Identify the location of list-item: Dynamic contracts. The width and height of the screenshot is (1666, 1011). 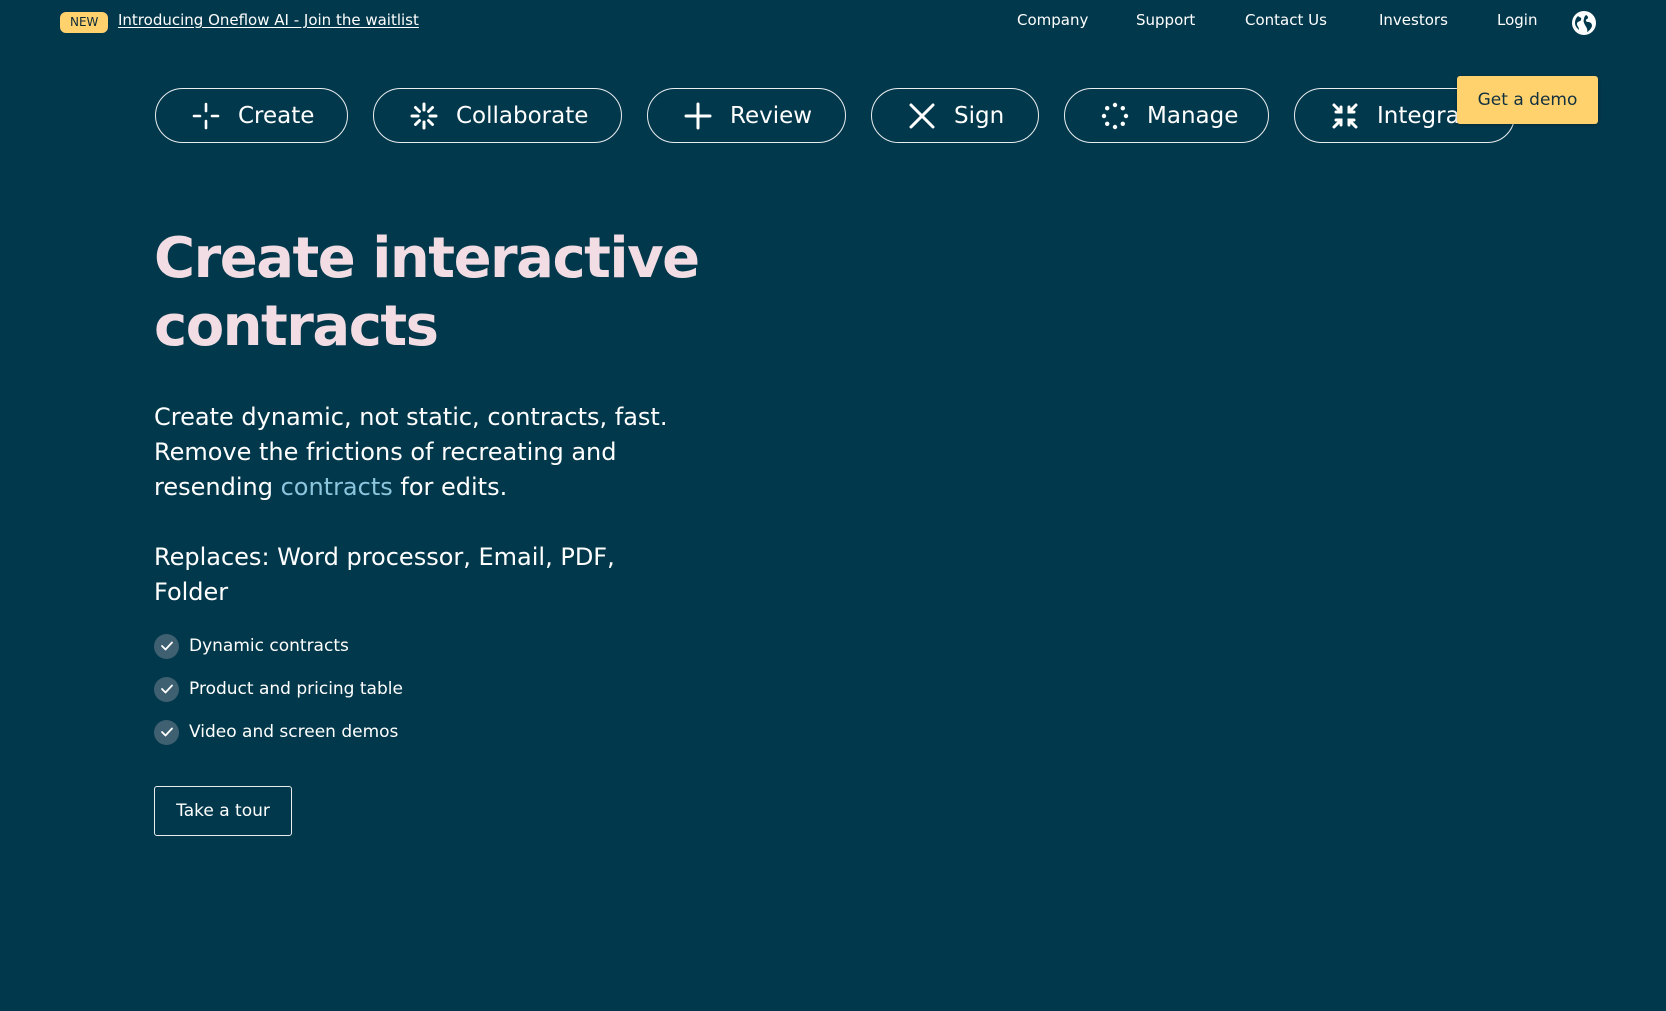
(278, 646).